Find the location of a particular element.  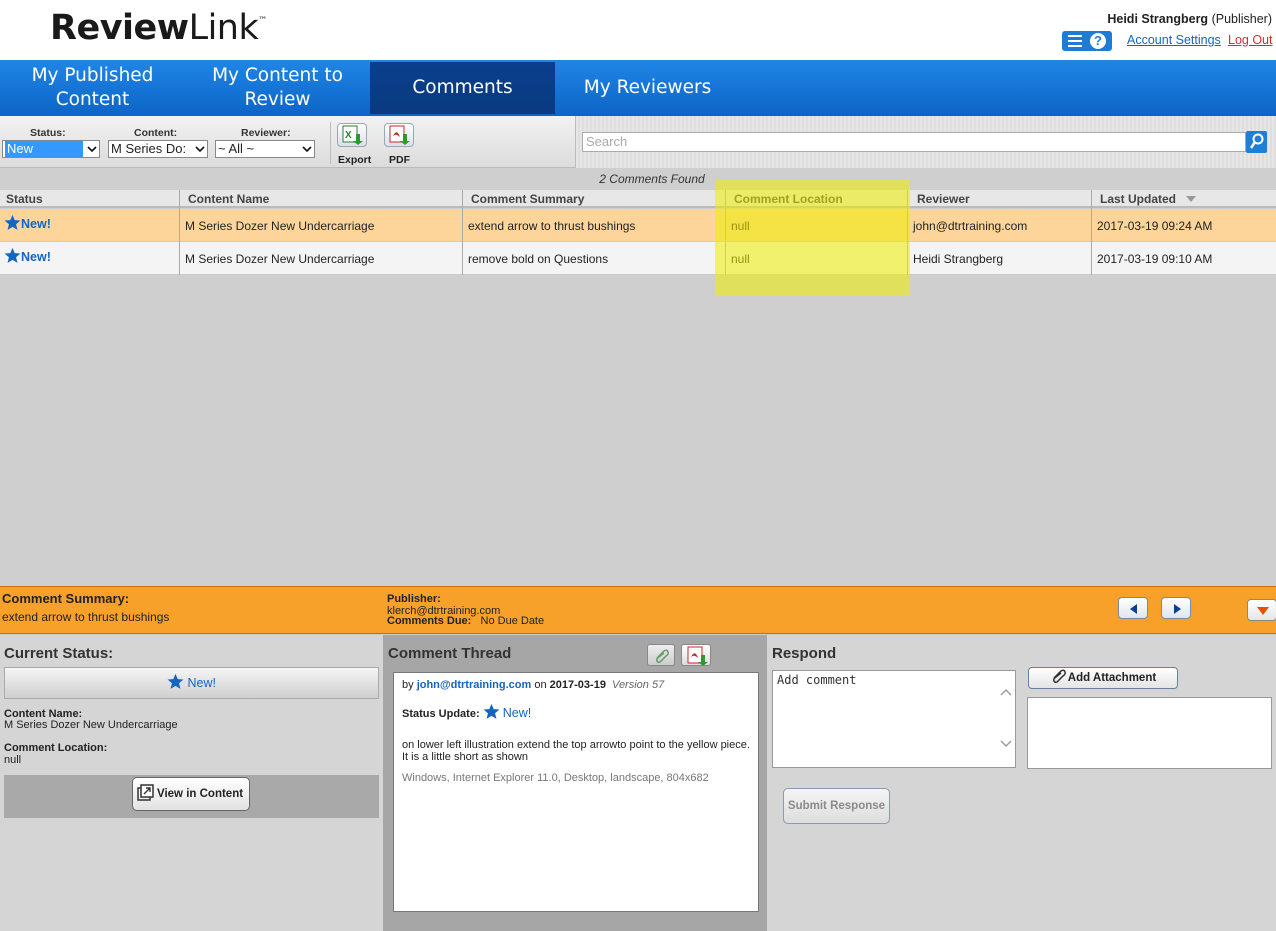

reviewer-filter-select: ~ All ~ is located at coordinates (265, 149).